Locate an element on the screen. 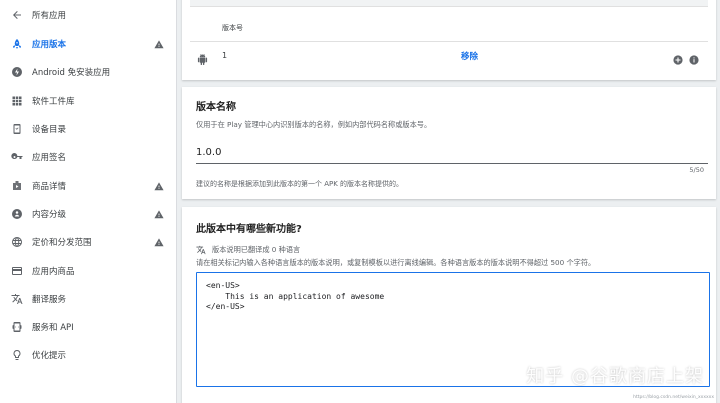 The height and width of the screenshot is (403, 720). card-icon is located at coordinates (17, 271).